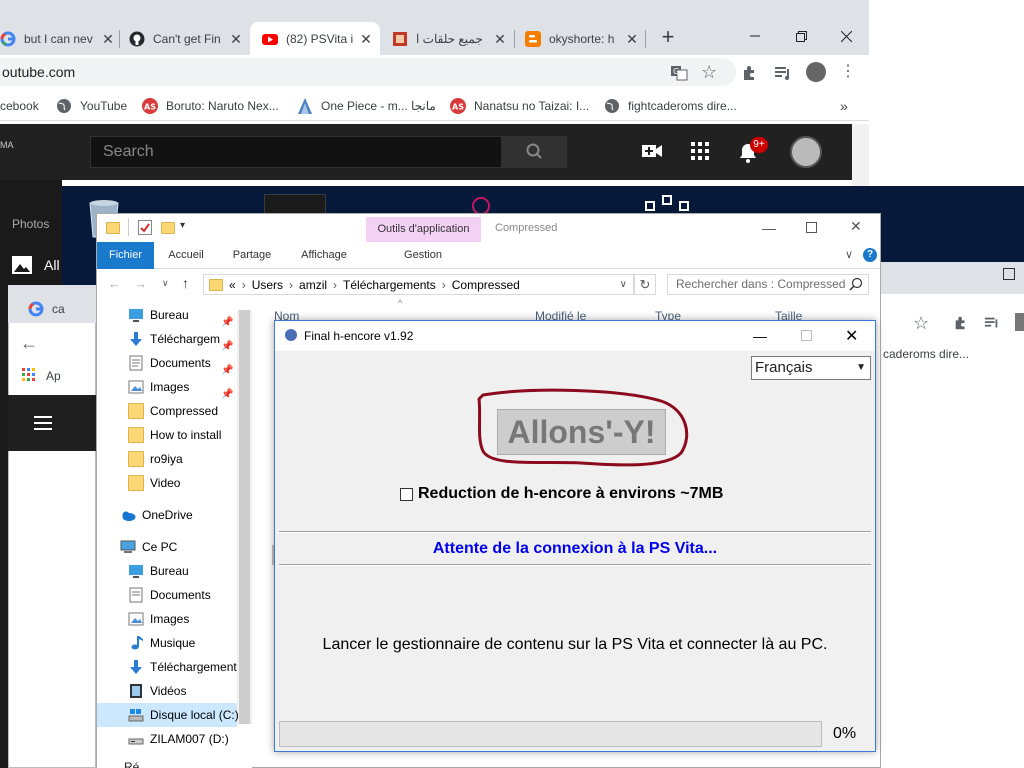  Describe the element at coordinates (190, 515) in the screenshot. I see `sidebar-item-onedrive: OneDrive` at that location.